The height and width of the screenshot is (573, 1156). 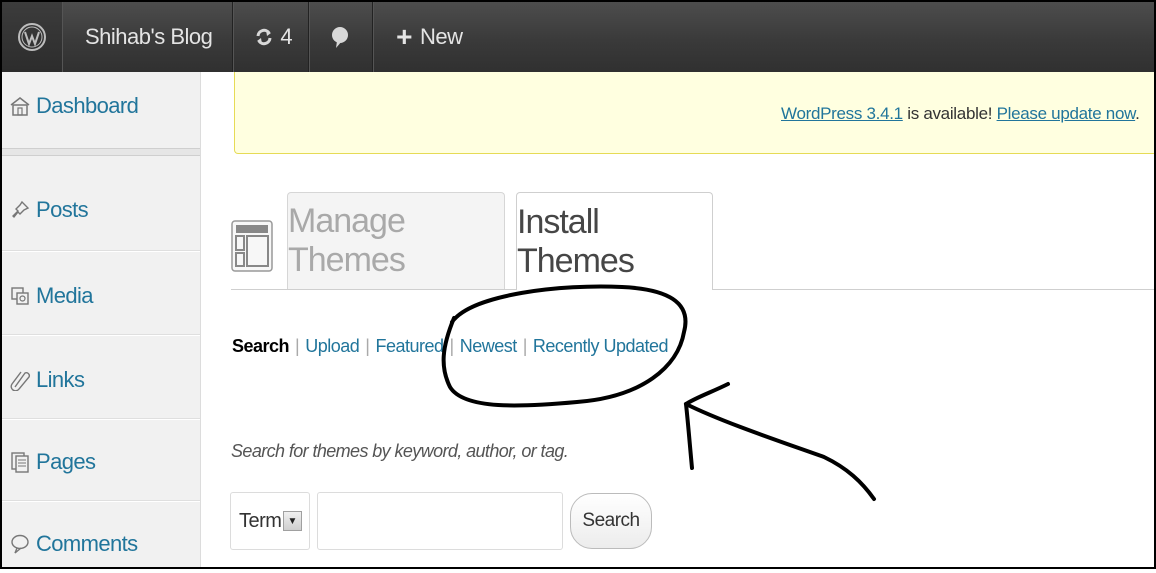 What do you see at coordinates (347, 240) in the screenshot?
I see `tab-label: Manage Themes` at bounding box center [347, 240].